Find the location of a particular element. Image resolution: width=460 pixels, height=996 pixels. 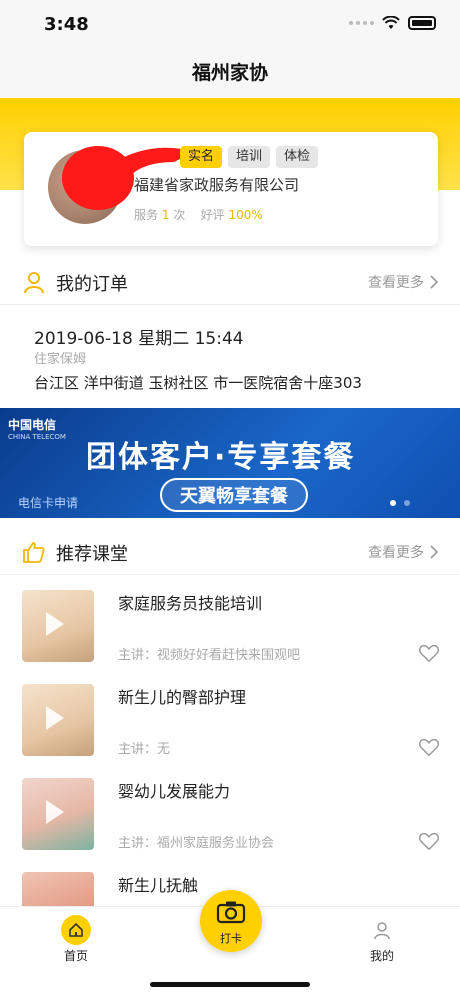

status-bar: 3:48 is located at coordinates (230, 24).